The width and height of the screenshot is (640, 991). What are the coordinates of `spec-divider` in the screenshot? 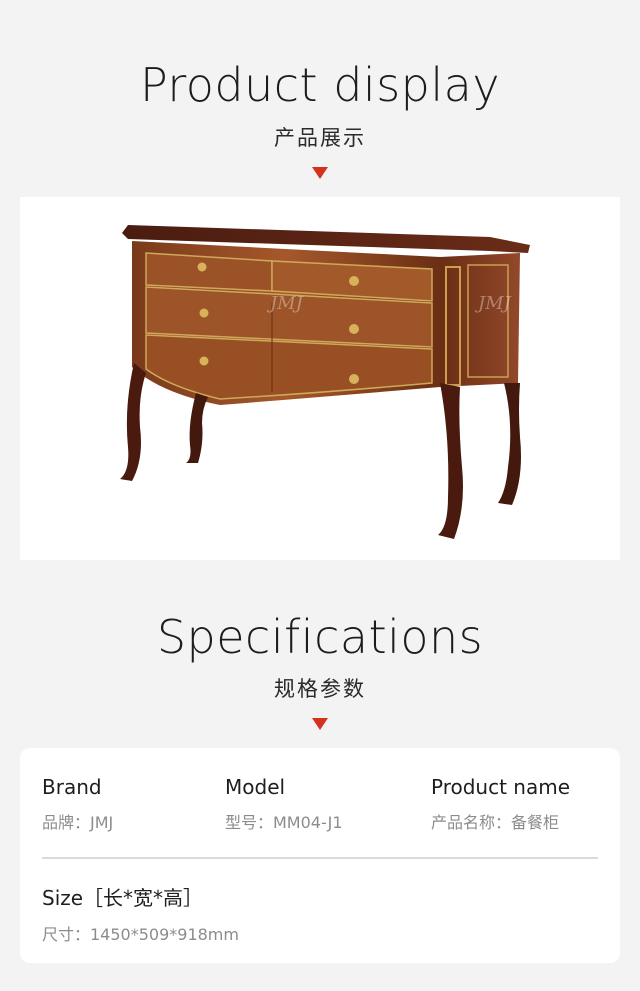 It's located at (320, 858).